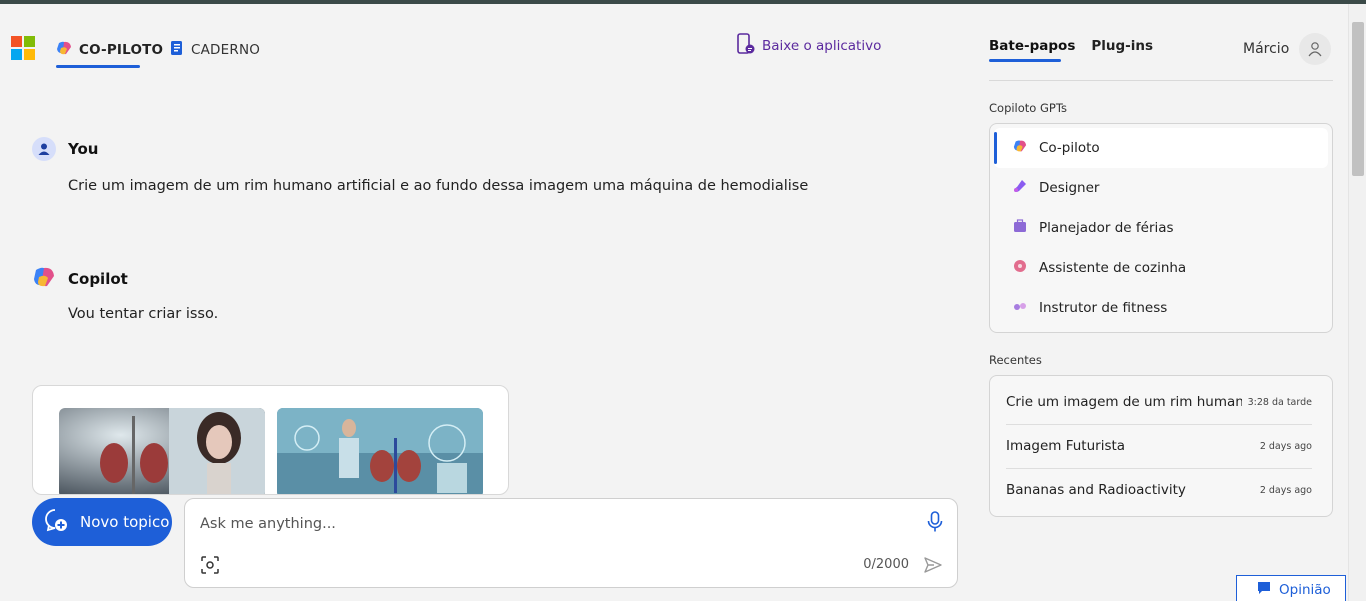 The width and height of the screenshot is (1366, 601). What do you see at coordinates (1096, 490) in the screenshot?
I see `recent-chat-title: Bananas and Radioactivity` at bounding box center [1096, 490].